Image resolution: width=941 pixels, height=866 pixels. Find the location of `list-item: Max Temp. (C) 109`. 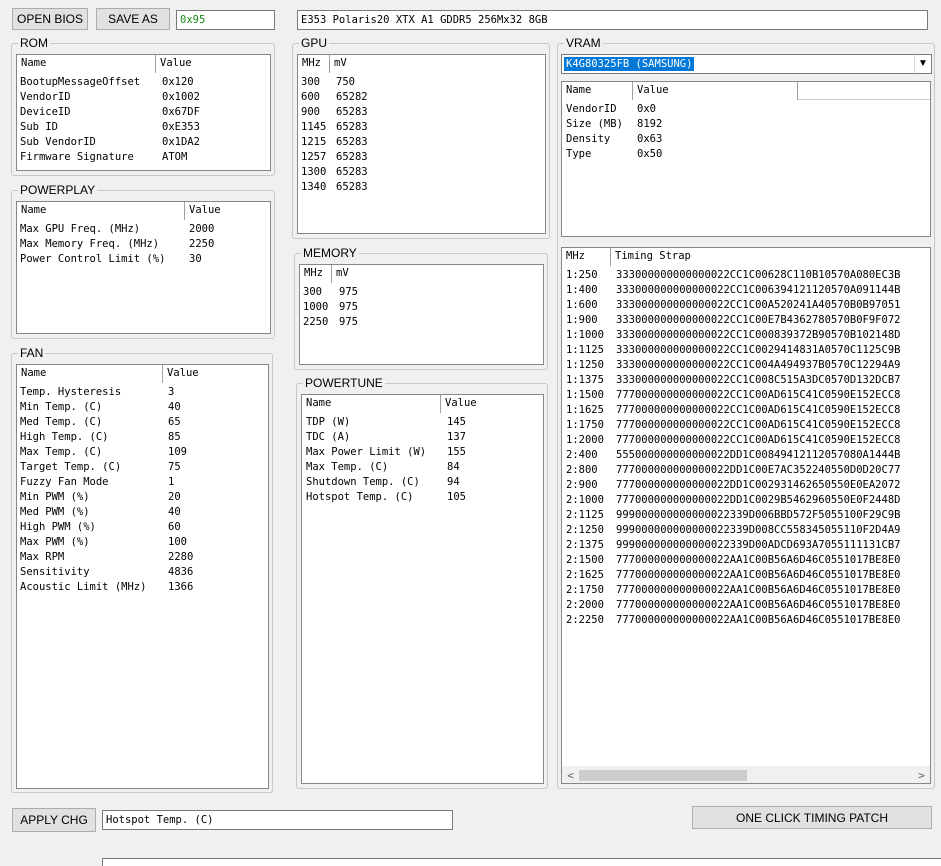

list-item: Max Temp. (C) 109 is located at coordinates (142, 452).